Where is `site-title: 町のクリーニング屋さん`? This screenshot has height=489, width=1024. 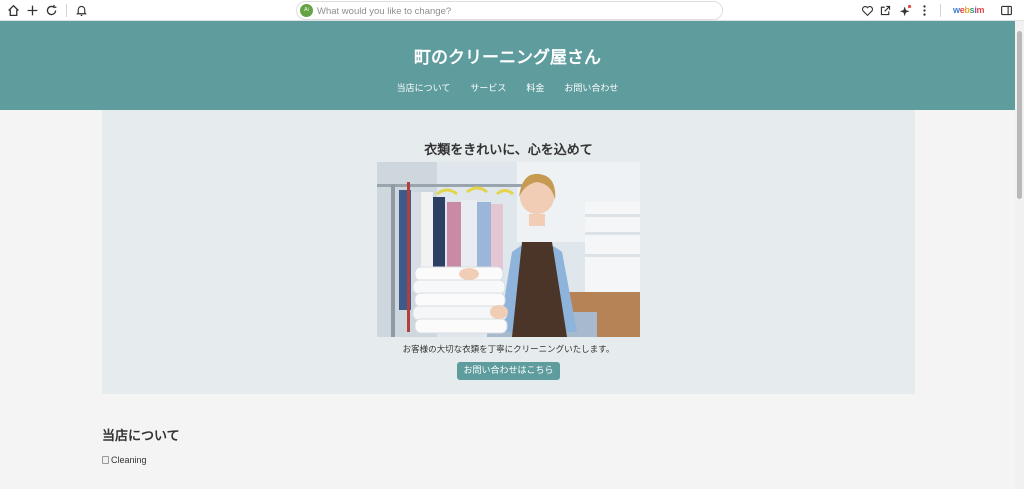 site-title: 町のクリーニング屋さん is located at coordinates (507, 58).